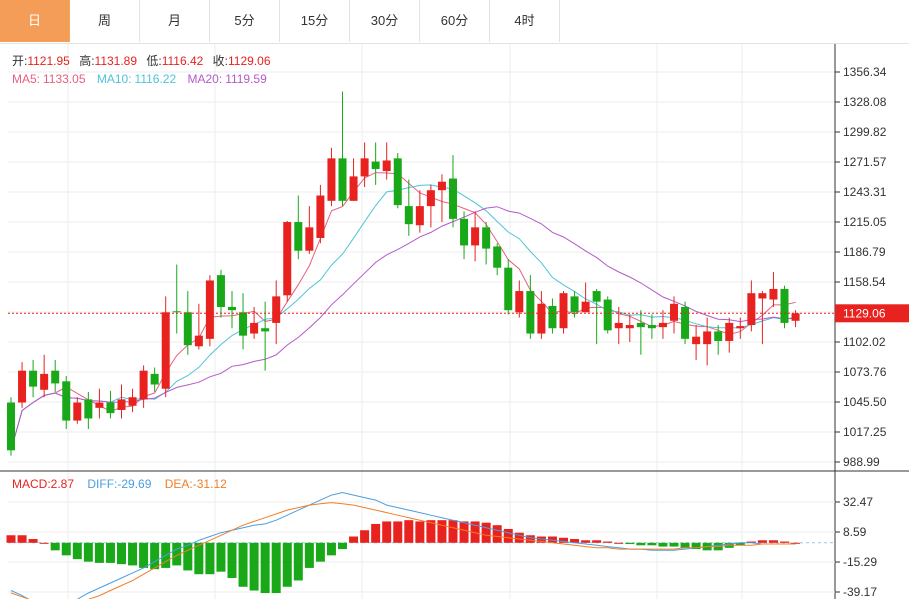  Describe the element at coordinates (175, 21) in the screenshot. I see `tab-2: 月` at that location.